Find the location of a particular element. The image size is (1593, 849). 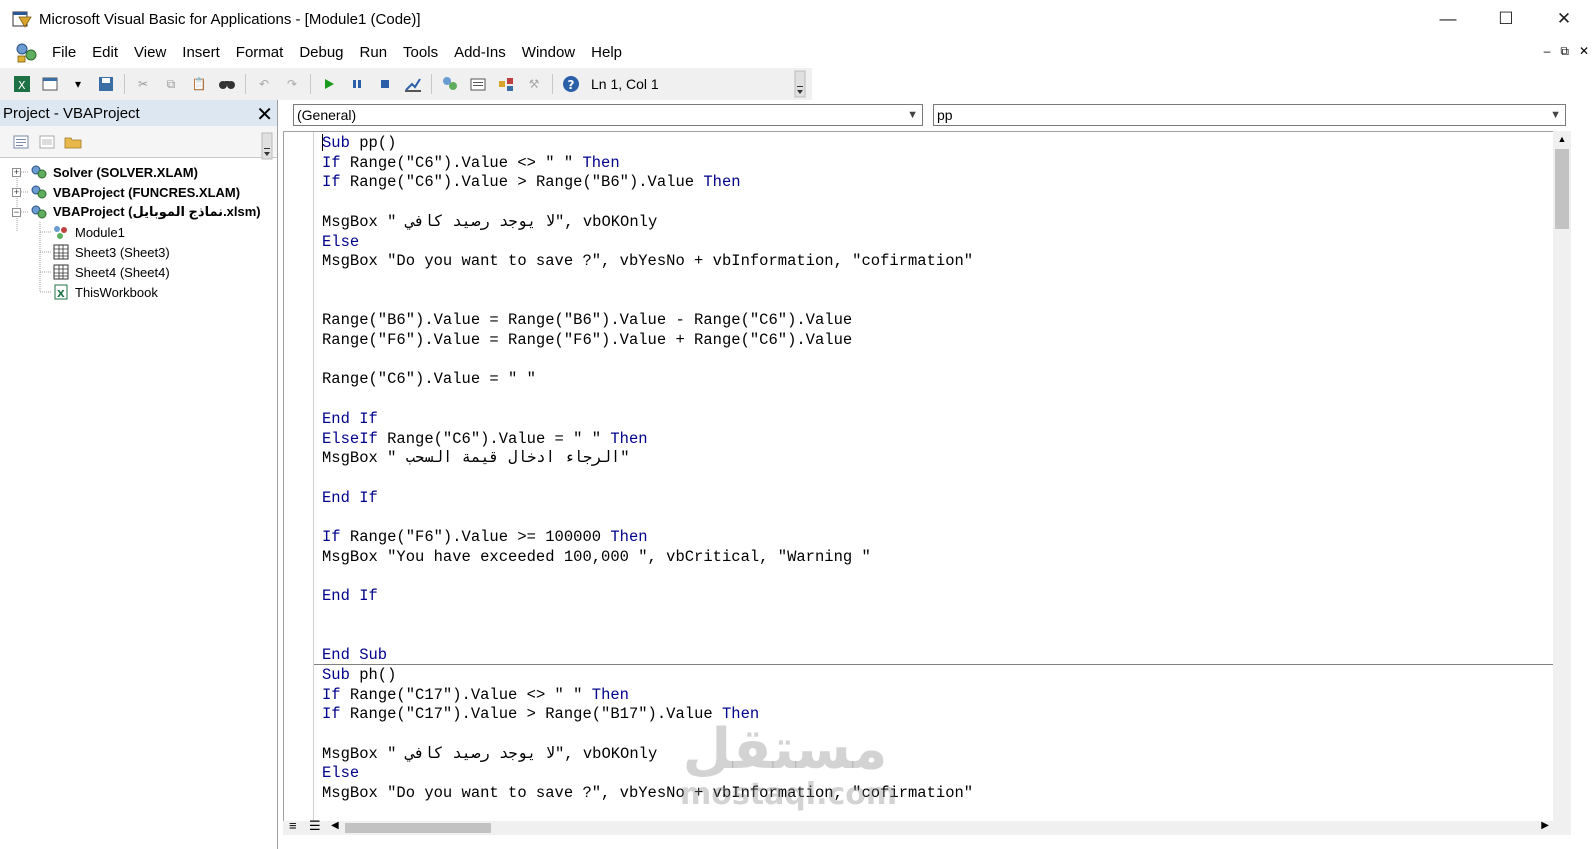

tree-node-label: VBAProject (FUNCRES.XLAM) is located at coordinates (147, 192).